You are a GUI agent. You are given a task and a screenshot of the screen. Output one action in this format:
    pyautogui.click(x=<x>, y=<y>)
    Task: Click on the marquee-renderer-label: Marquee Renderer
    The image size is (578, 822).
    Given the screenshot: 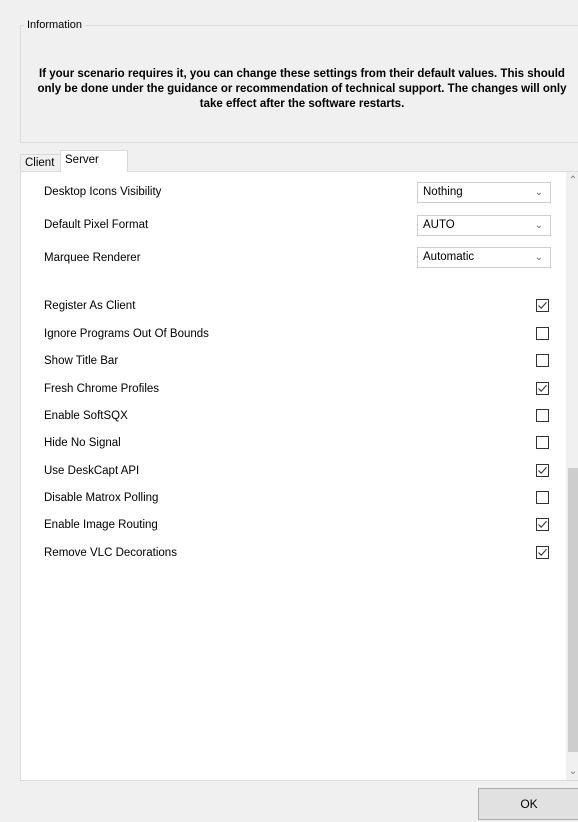 What is the action you would take?
    pyautogui.click(x=92, y=258)
    